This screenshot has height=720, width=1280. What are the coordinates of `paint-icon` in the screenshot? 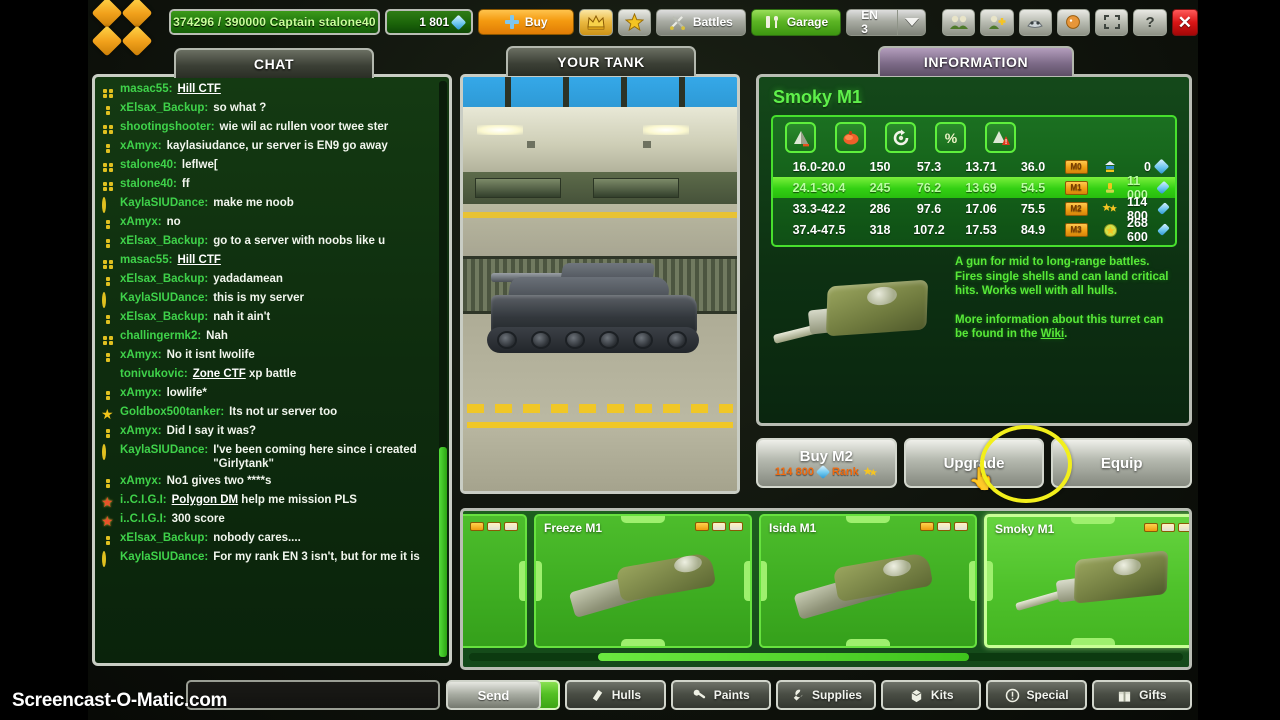 It's located at (699, 695).